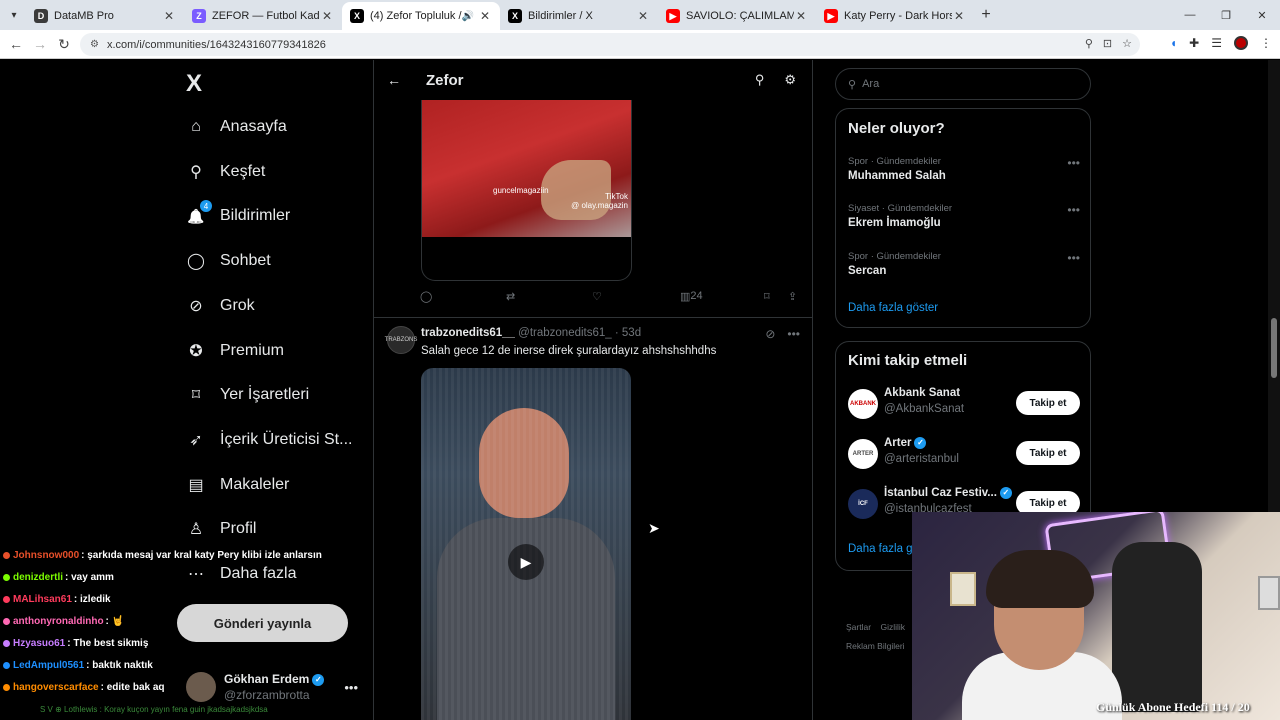  I want to click on footer-link: Gizlilik, so click(893, 627).